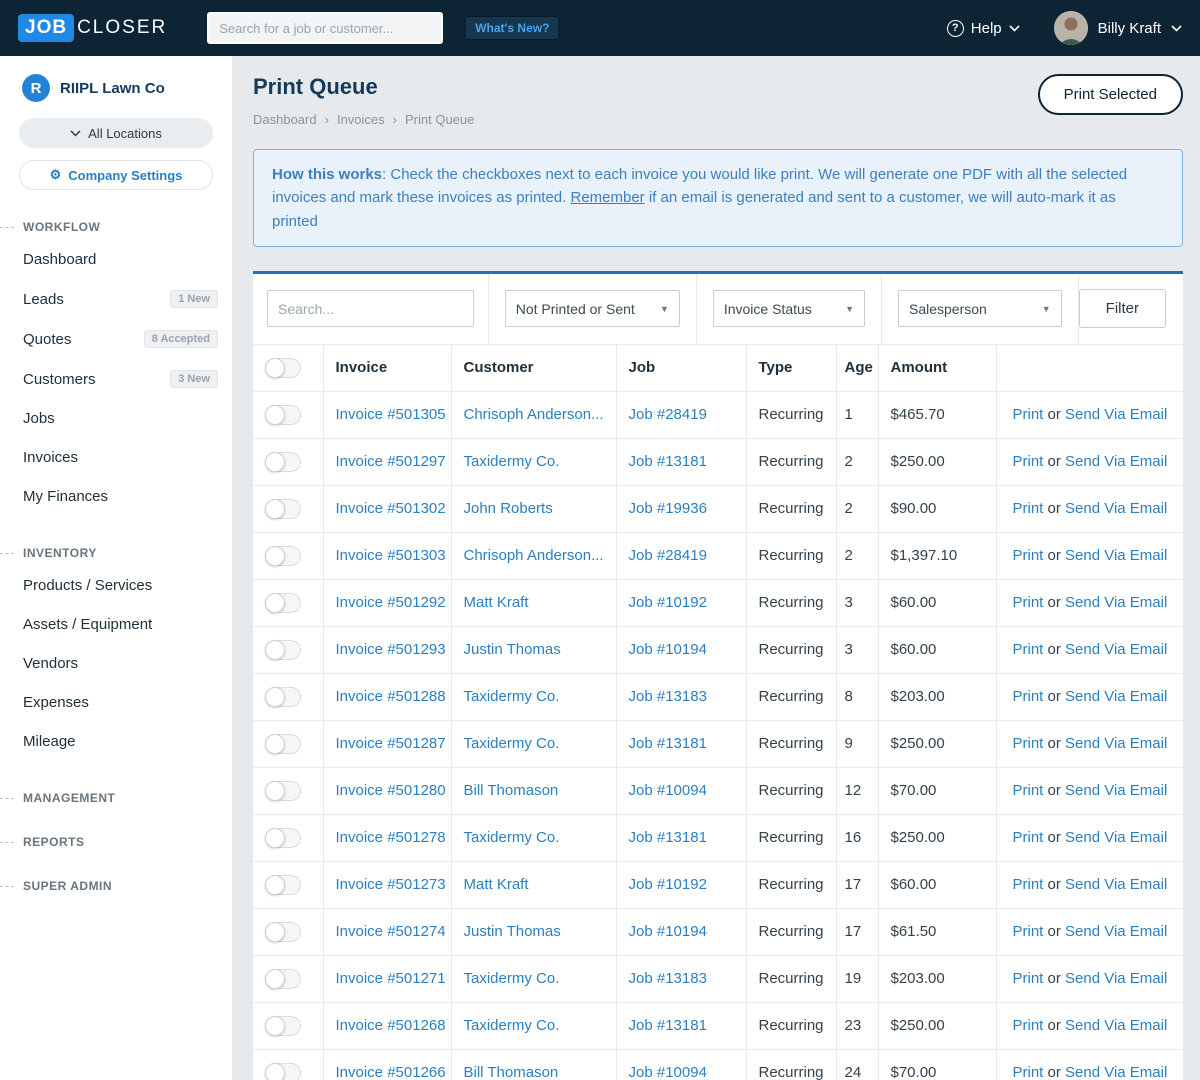 This screenshot has height=1080, width=1200. Describe the element at coordinates (391, 1025) in the screenshot. I see `invoice-link: Invoice #501268` at that location.